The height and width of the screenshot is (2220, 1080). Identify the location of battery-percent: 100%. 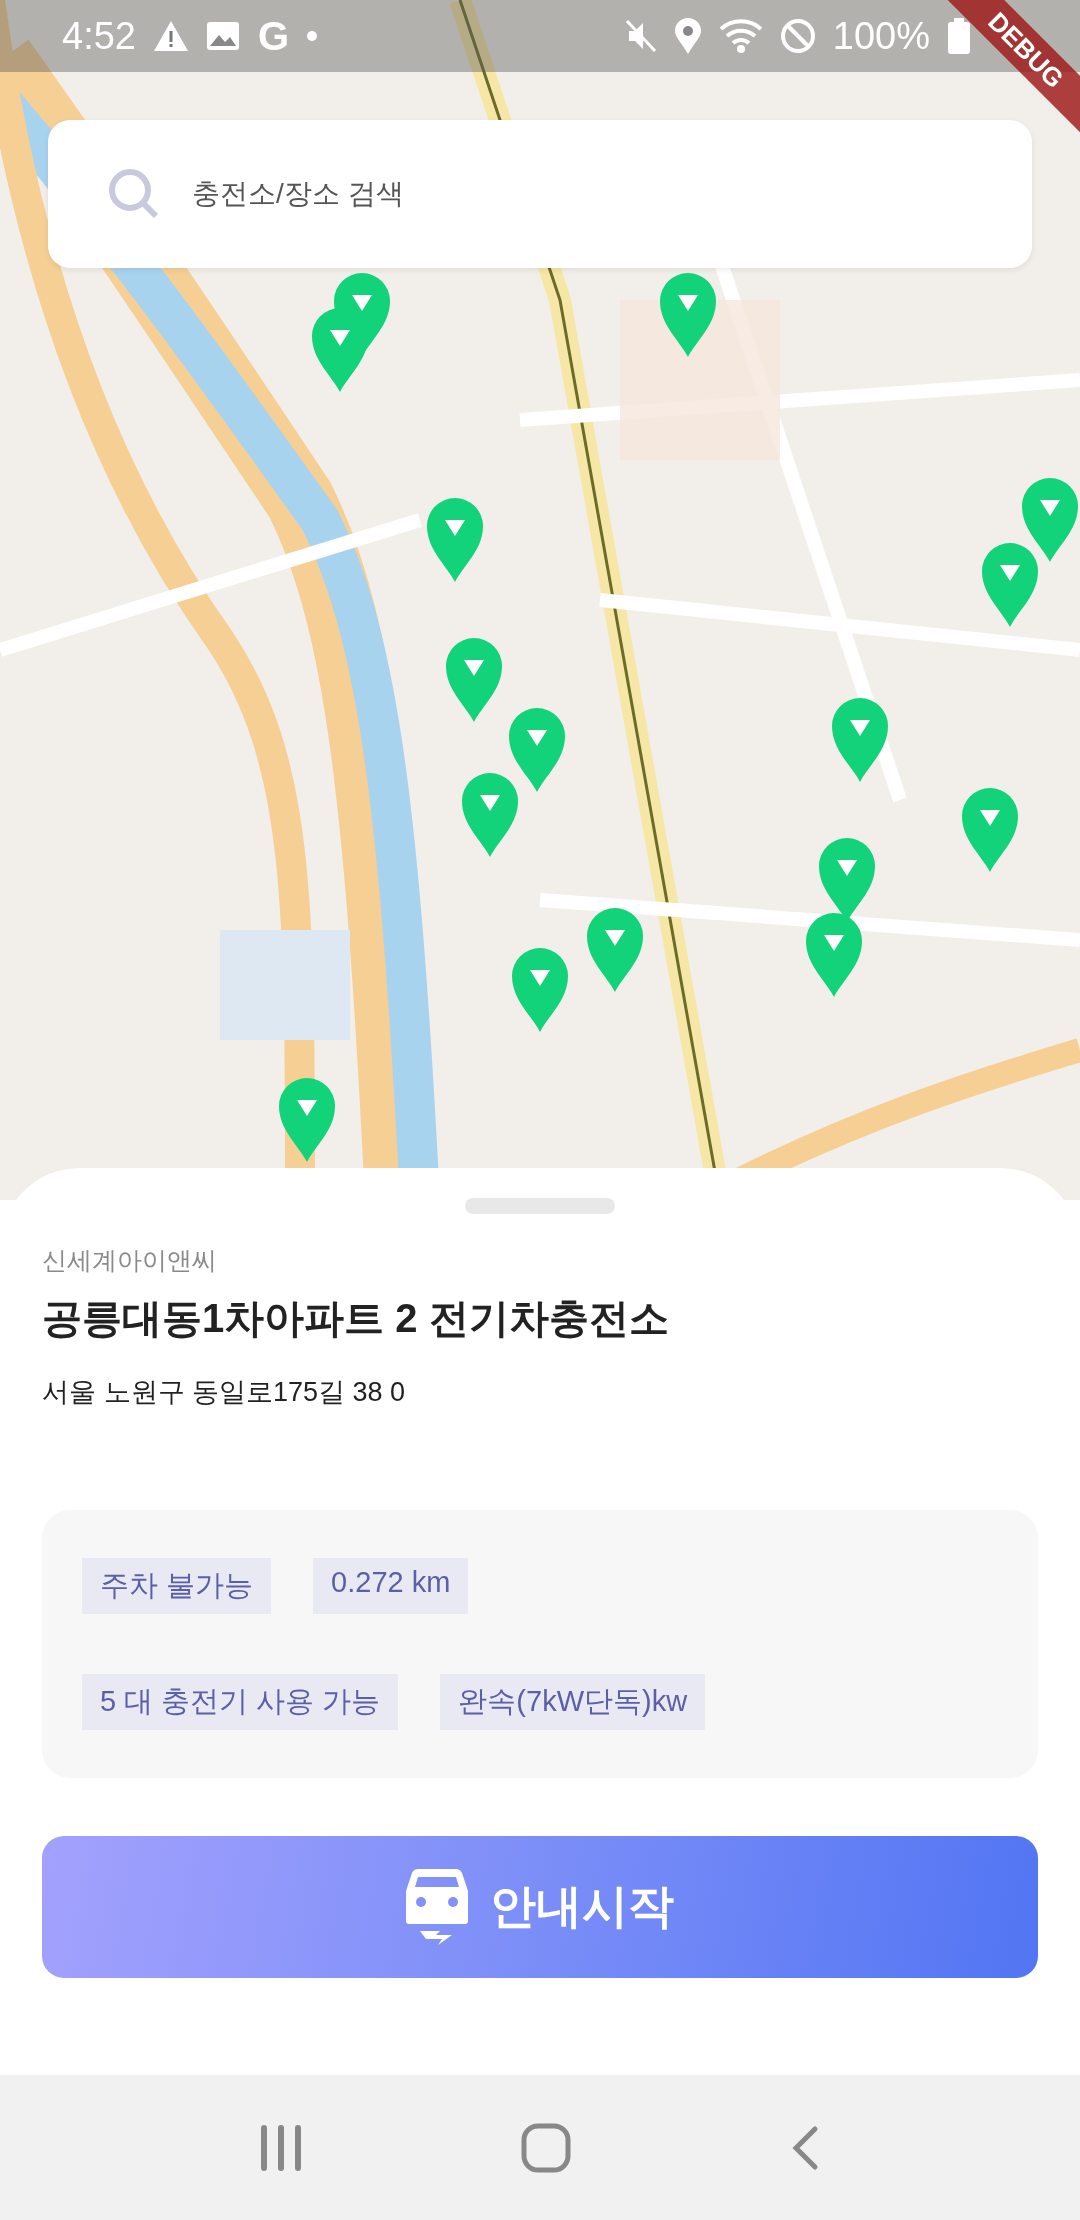
(881, 36).